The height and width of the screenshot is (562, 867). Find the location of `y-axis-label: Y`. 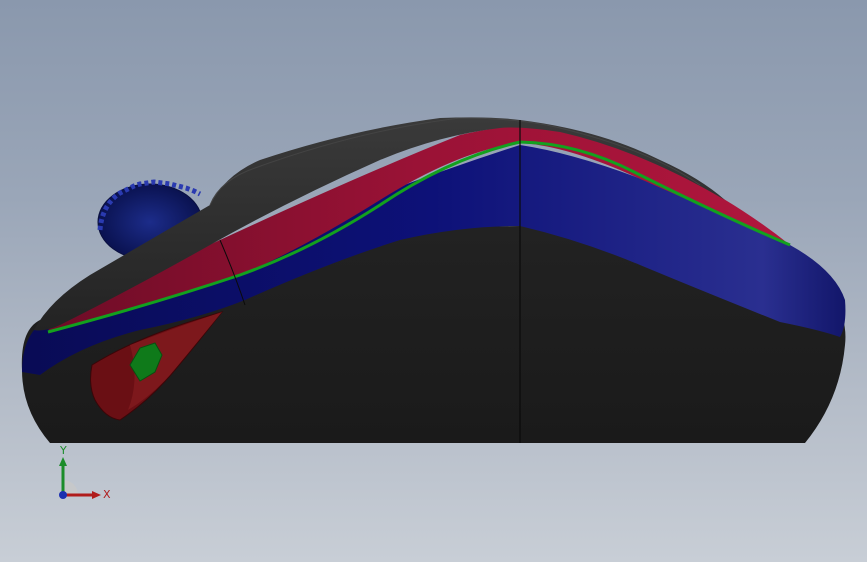

y-axis-label: Y is located at coordinates (63, 450).